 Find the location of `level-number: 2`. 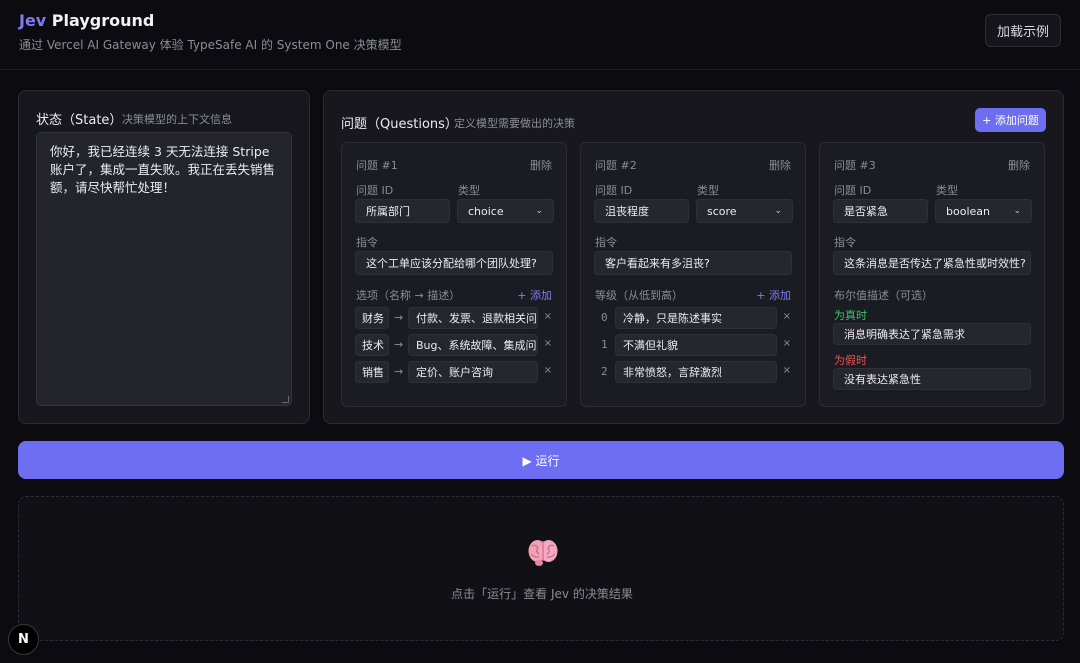

level-number: 2 is located at coordinates (604, 371).